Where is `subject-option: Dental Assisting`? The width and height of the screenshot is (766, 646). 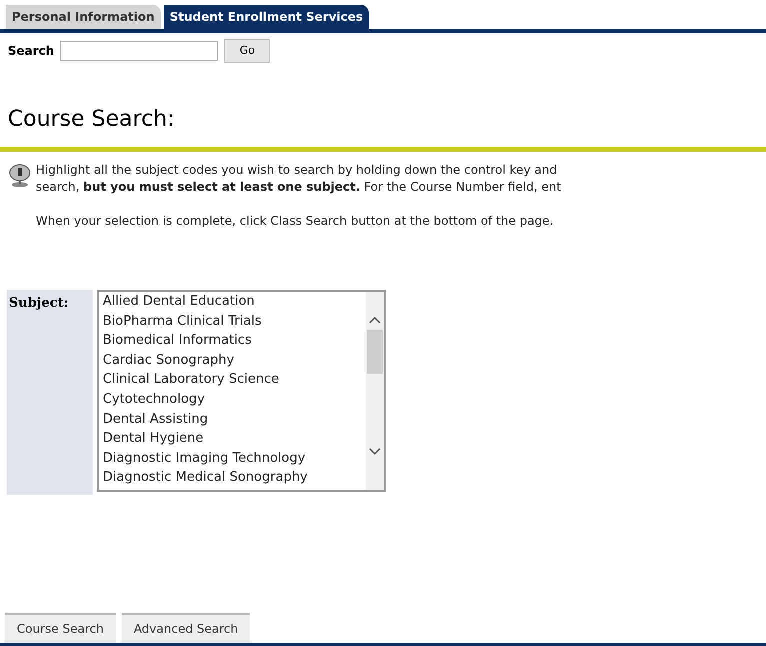 subject-option: Dental Assisting is located at coordinates (234, 420).